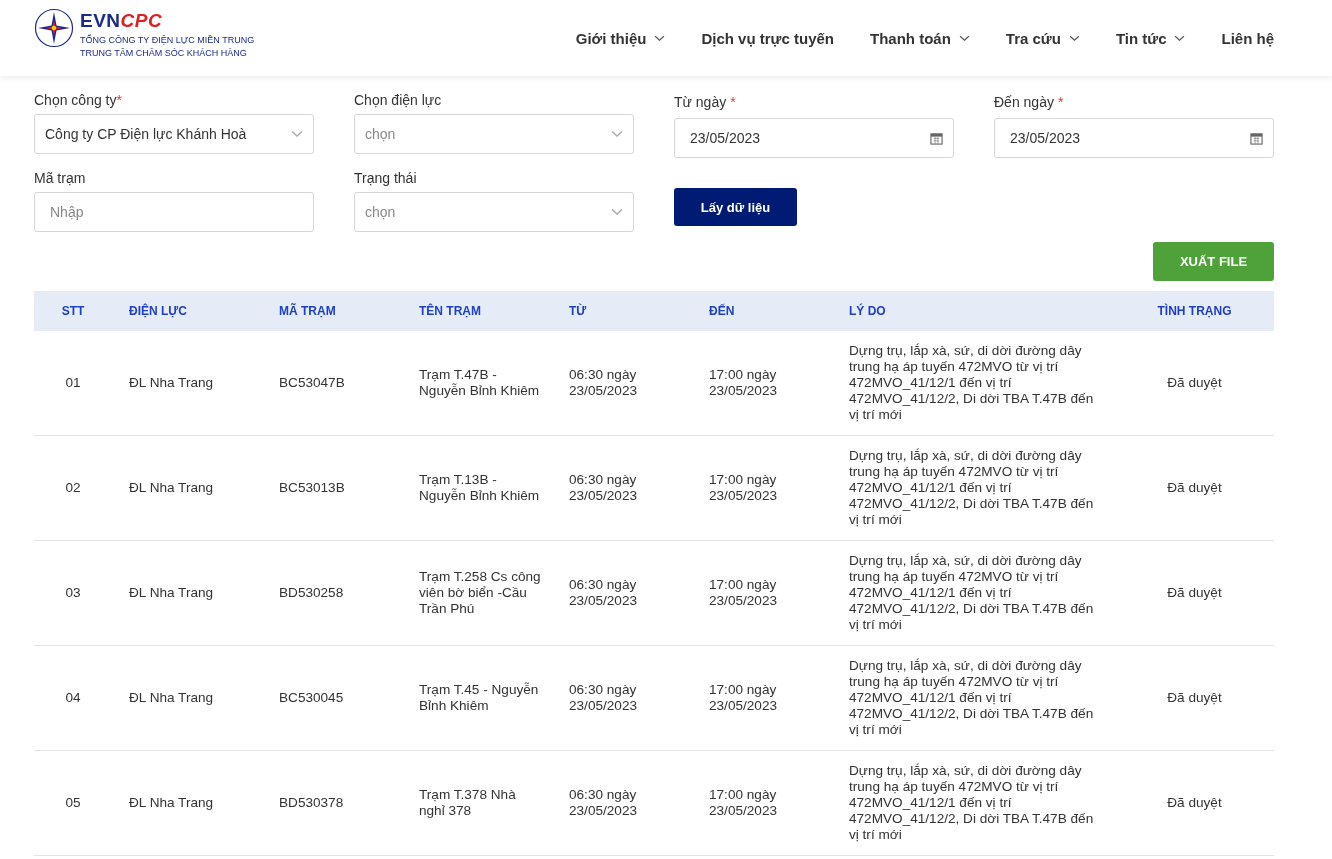 The height and width of the screenshot is (859, 1332). What do you see at coordinates (705, 102) in the screenshot?
I see `field-label: Từ ngày *` at bounding box center [705, 102].